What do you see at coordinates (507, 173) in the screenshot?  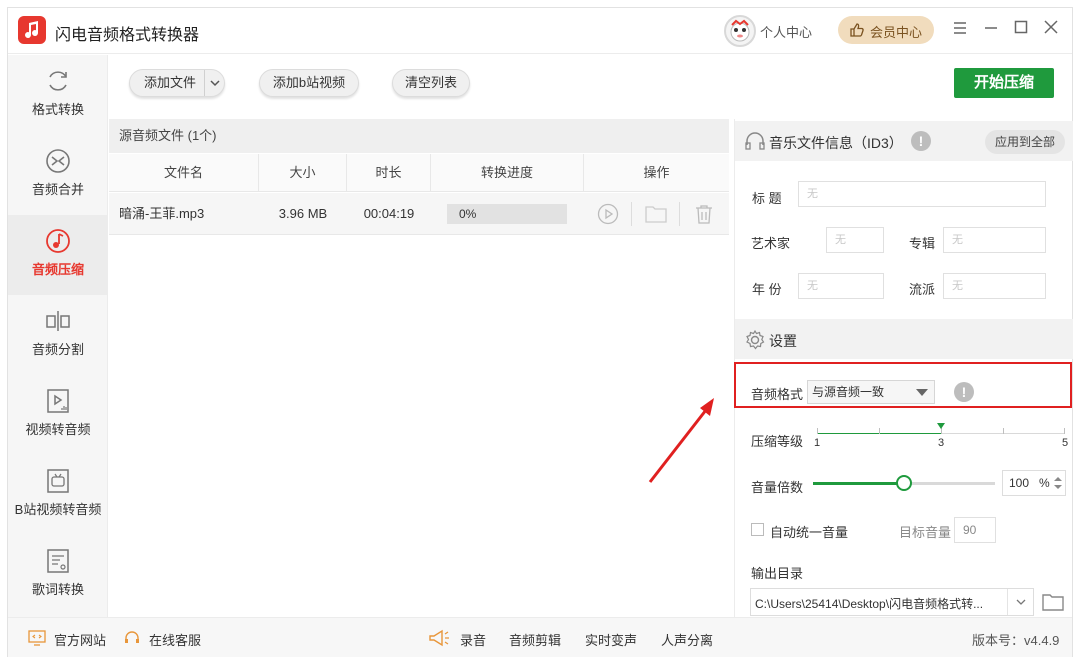 I see `column-header-progress: 转换进度` at bounding box center [507, 173].